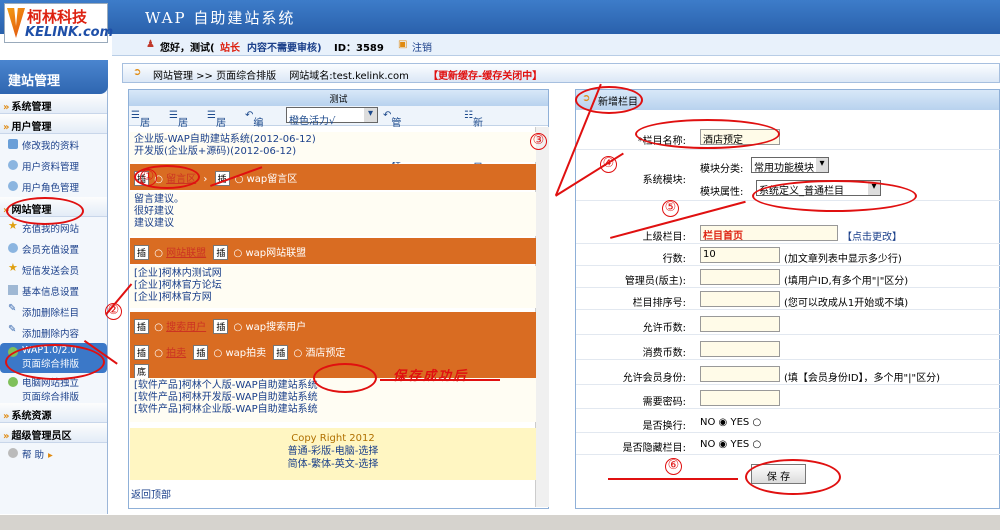 Image resolution: width=1000 pixels, height=530 pixels. Describe the element at coordinates (176, 353) in the screenshot. I see `column-link-auction: 拍卖` at that location.